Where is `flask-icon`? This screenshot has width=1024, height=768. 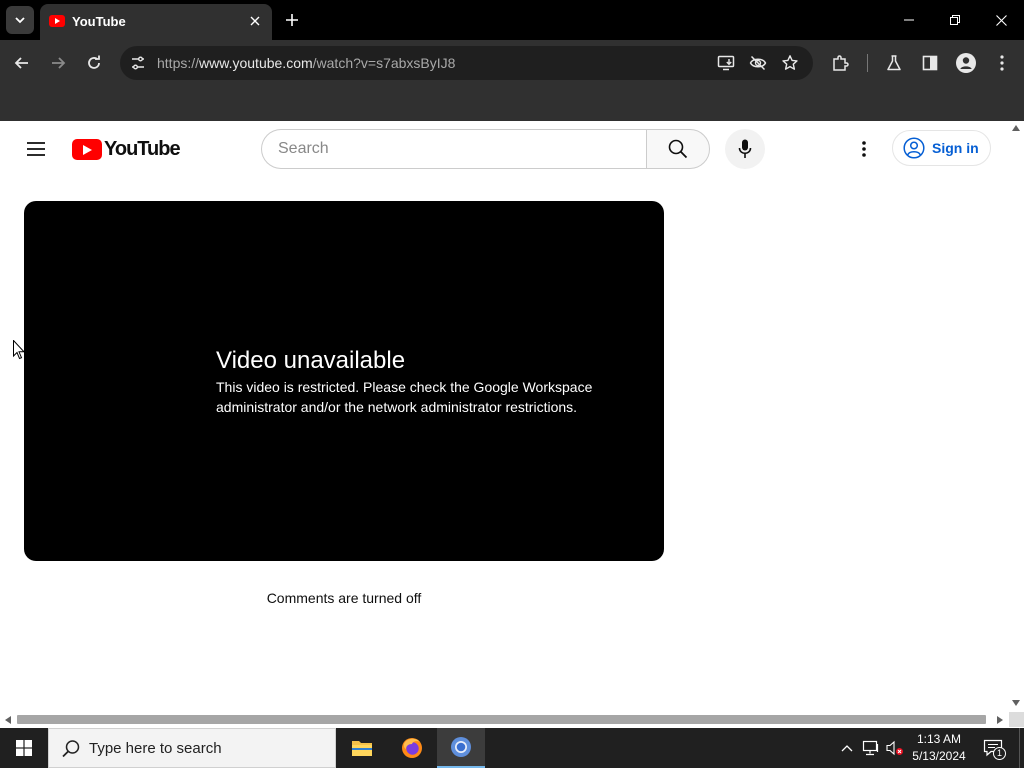 flask-icon is located at coordinates (894, 63).